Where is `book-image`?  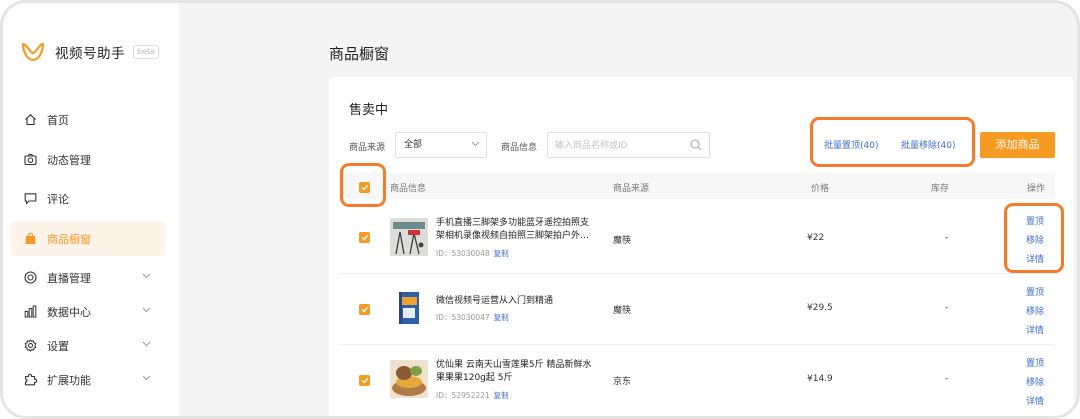 book-image is located at coordinates (409, 308).